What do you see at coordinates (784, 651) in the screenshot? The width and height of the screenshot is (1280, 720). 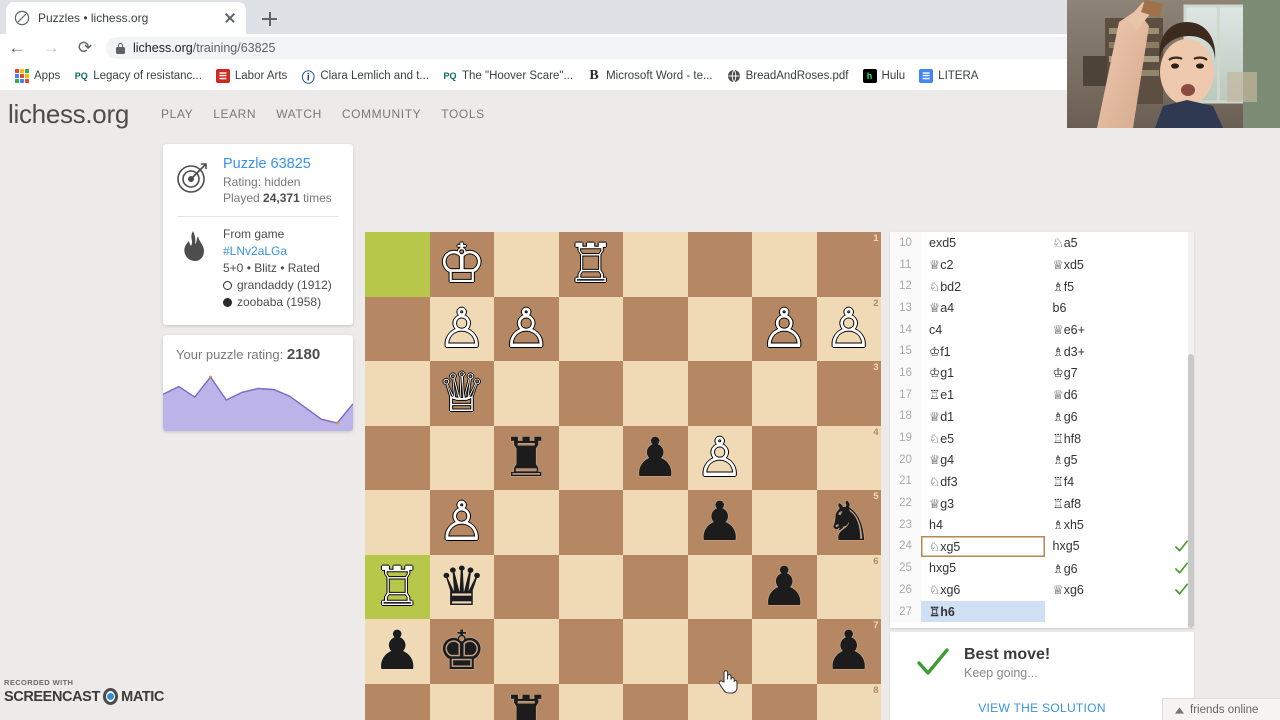 I see `board-square-b7` at bounding box center [784, 651].